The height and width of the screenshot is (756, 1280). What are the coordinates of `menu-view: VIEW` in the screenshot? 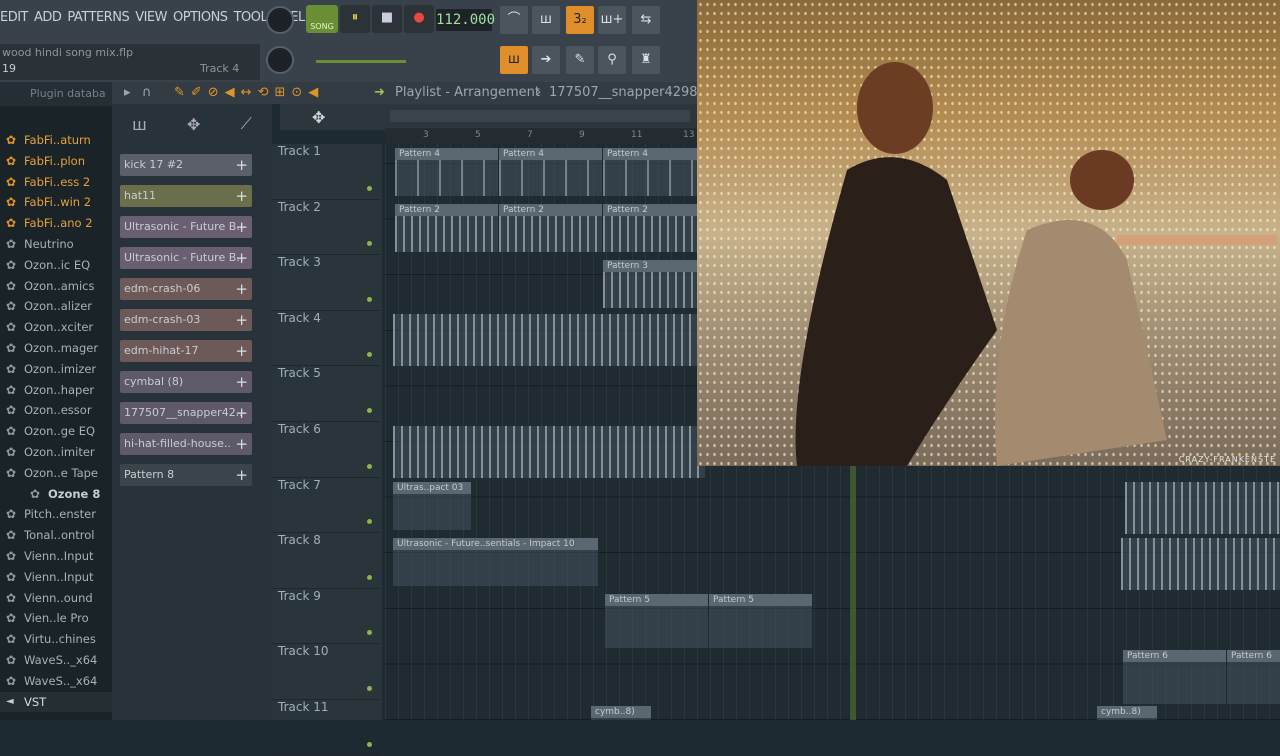 It's located at (151, 17).